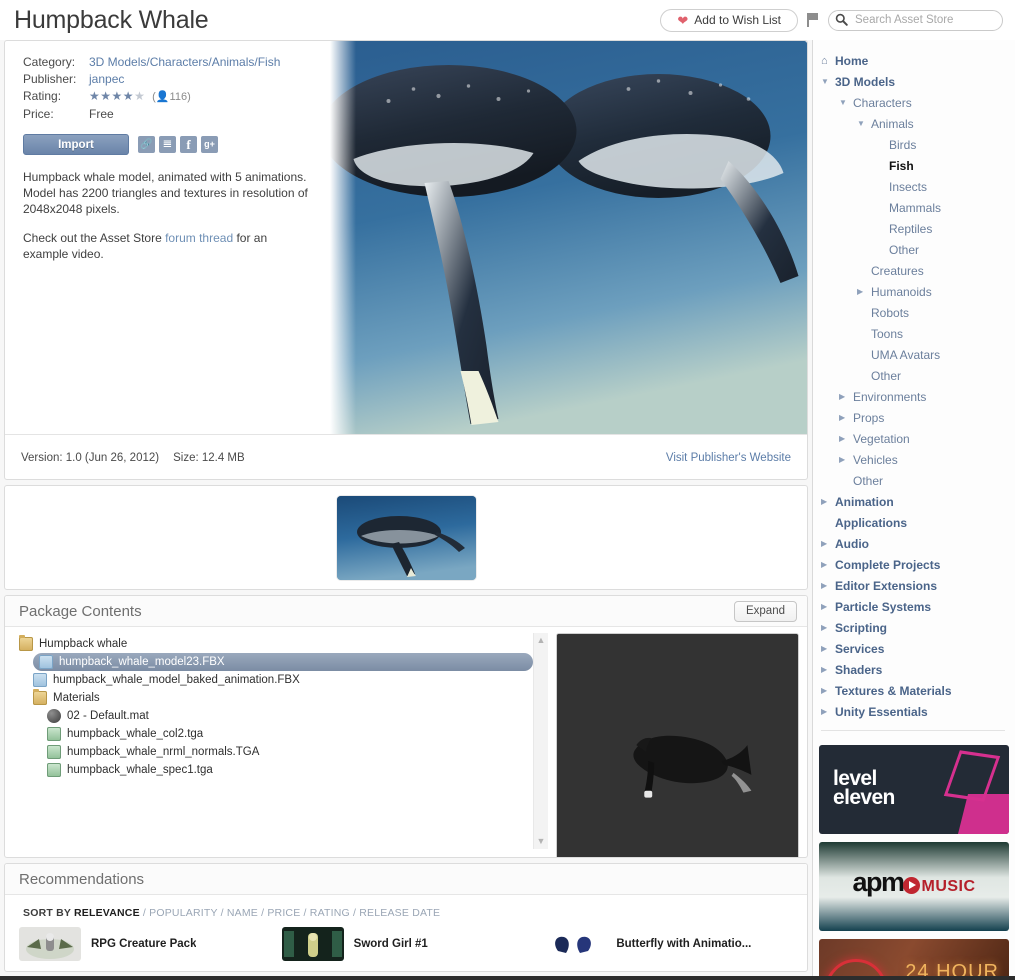  What do you see at coordinates (918, 501) in the screenshot?
I see `sidebar-item-animation: ▶ Animation` at bounding box center [918, 501].